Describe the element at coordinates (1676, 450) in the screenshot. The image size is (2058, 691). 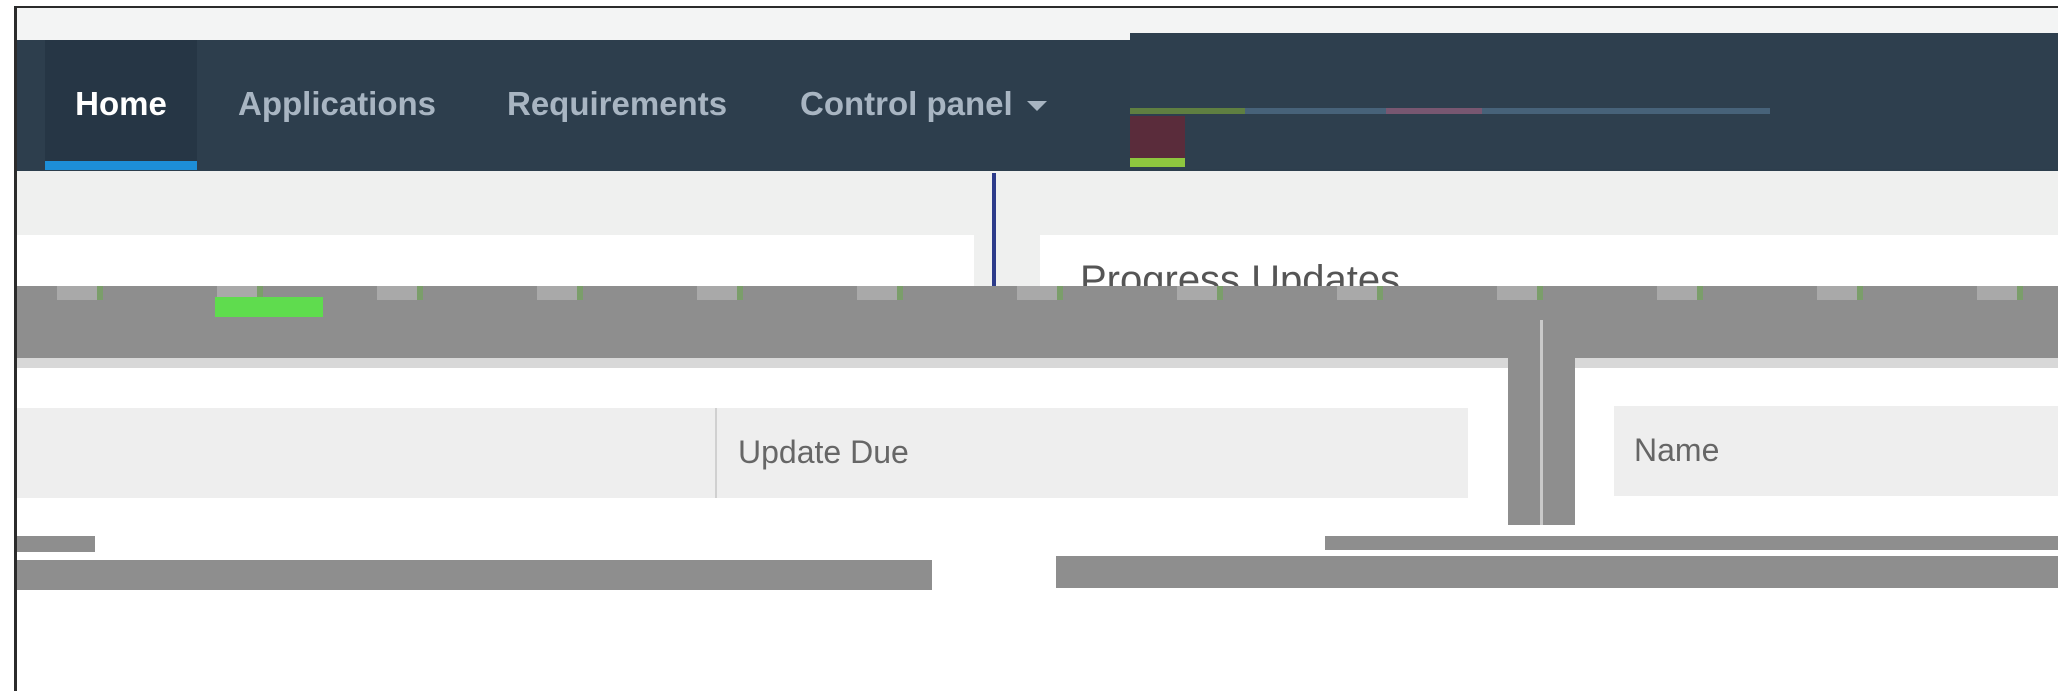
I see `table-right-col-name-header: Name` at that location.